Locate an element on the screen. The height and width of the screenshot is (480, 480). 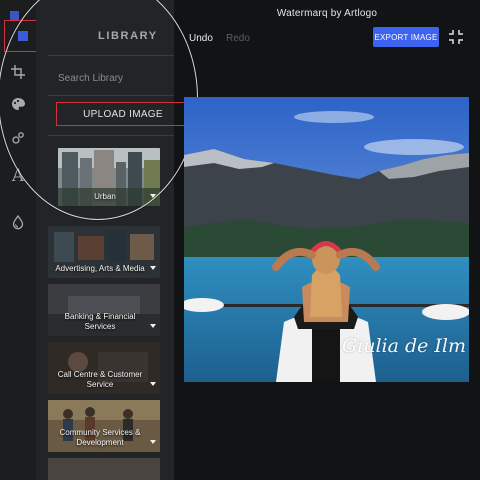
category-label: Community Services & Development is located at coordinates (100, 437).